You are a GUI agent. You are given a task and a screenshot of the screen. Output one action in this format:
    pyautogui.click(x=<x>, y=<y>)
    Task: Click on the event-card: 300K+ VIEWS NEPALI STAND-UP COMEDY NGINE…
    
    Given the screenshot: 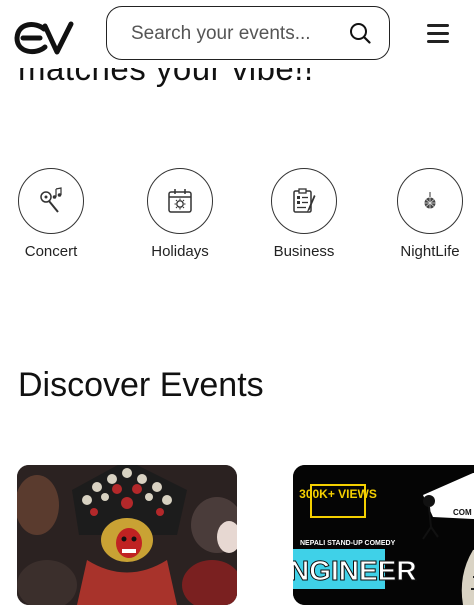 What is the action you would take?
    pyautogui.click(x=383, y=535)
    